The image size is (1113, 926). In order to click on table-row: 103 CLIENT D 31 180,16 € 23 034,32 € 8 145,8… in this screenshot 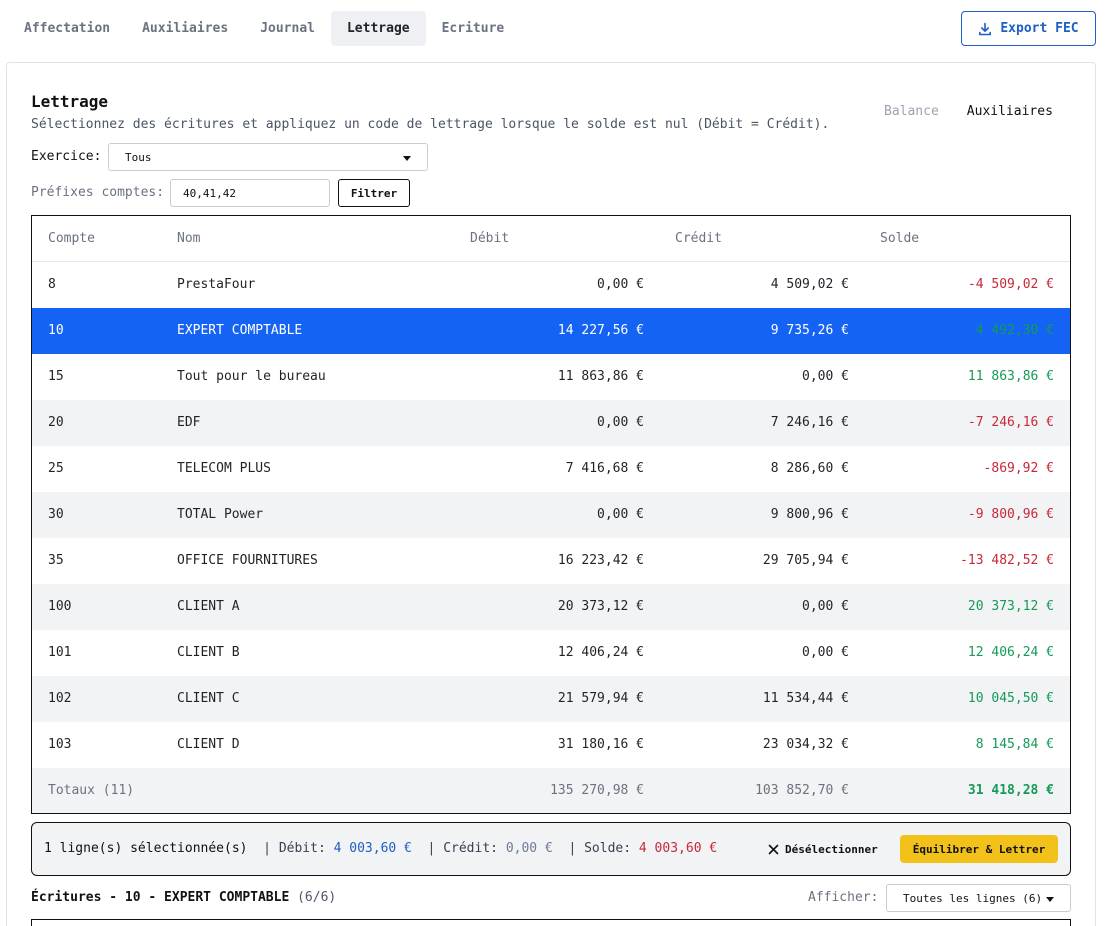, I will do `click(551, 745)`.